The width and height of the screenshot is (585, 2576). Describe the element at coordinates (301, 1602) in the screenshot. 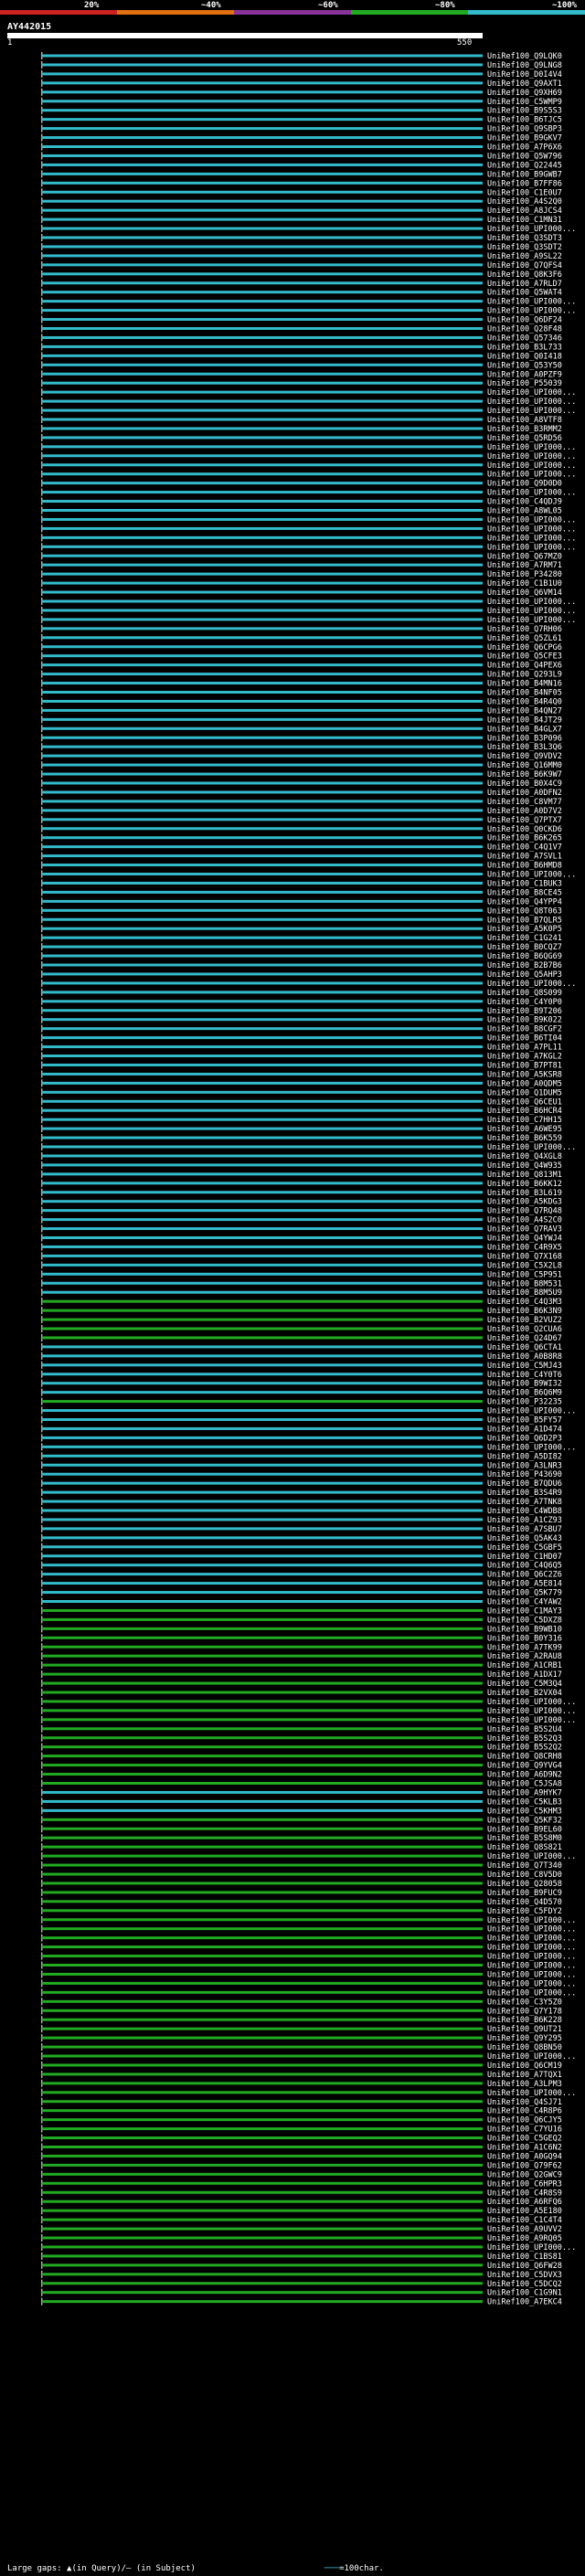

I see `hit-row: UniRef100_C4YAW2` at that location.